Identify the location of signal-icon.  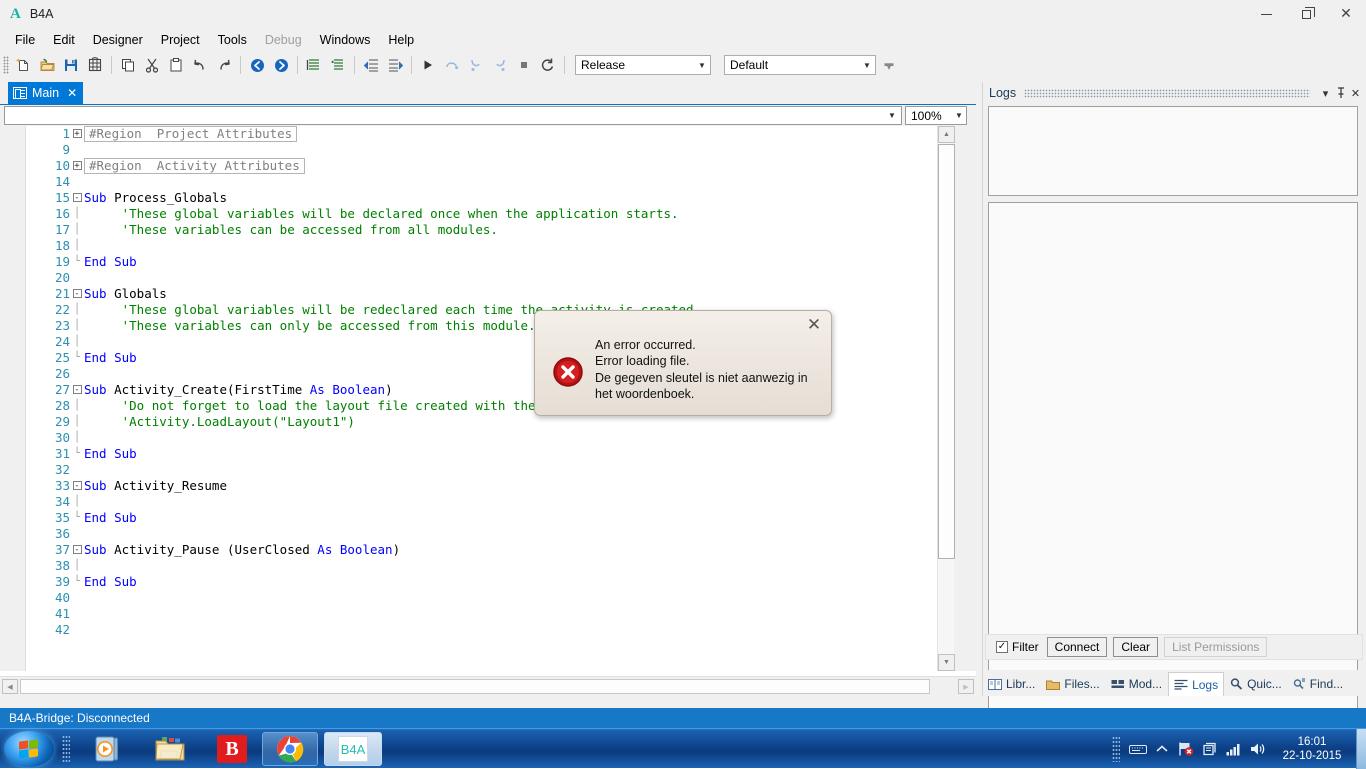
(1234, 749).